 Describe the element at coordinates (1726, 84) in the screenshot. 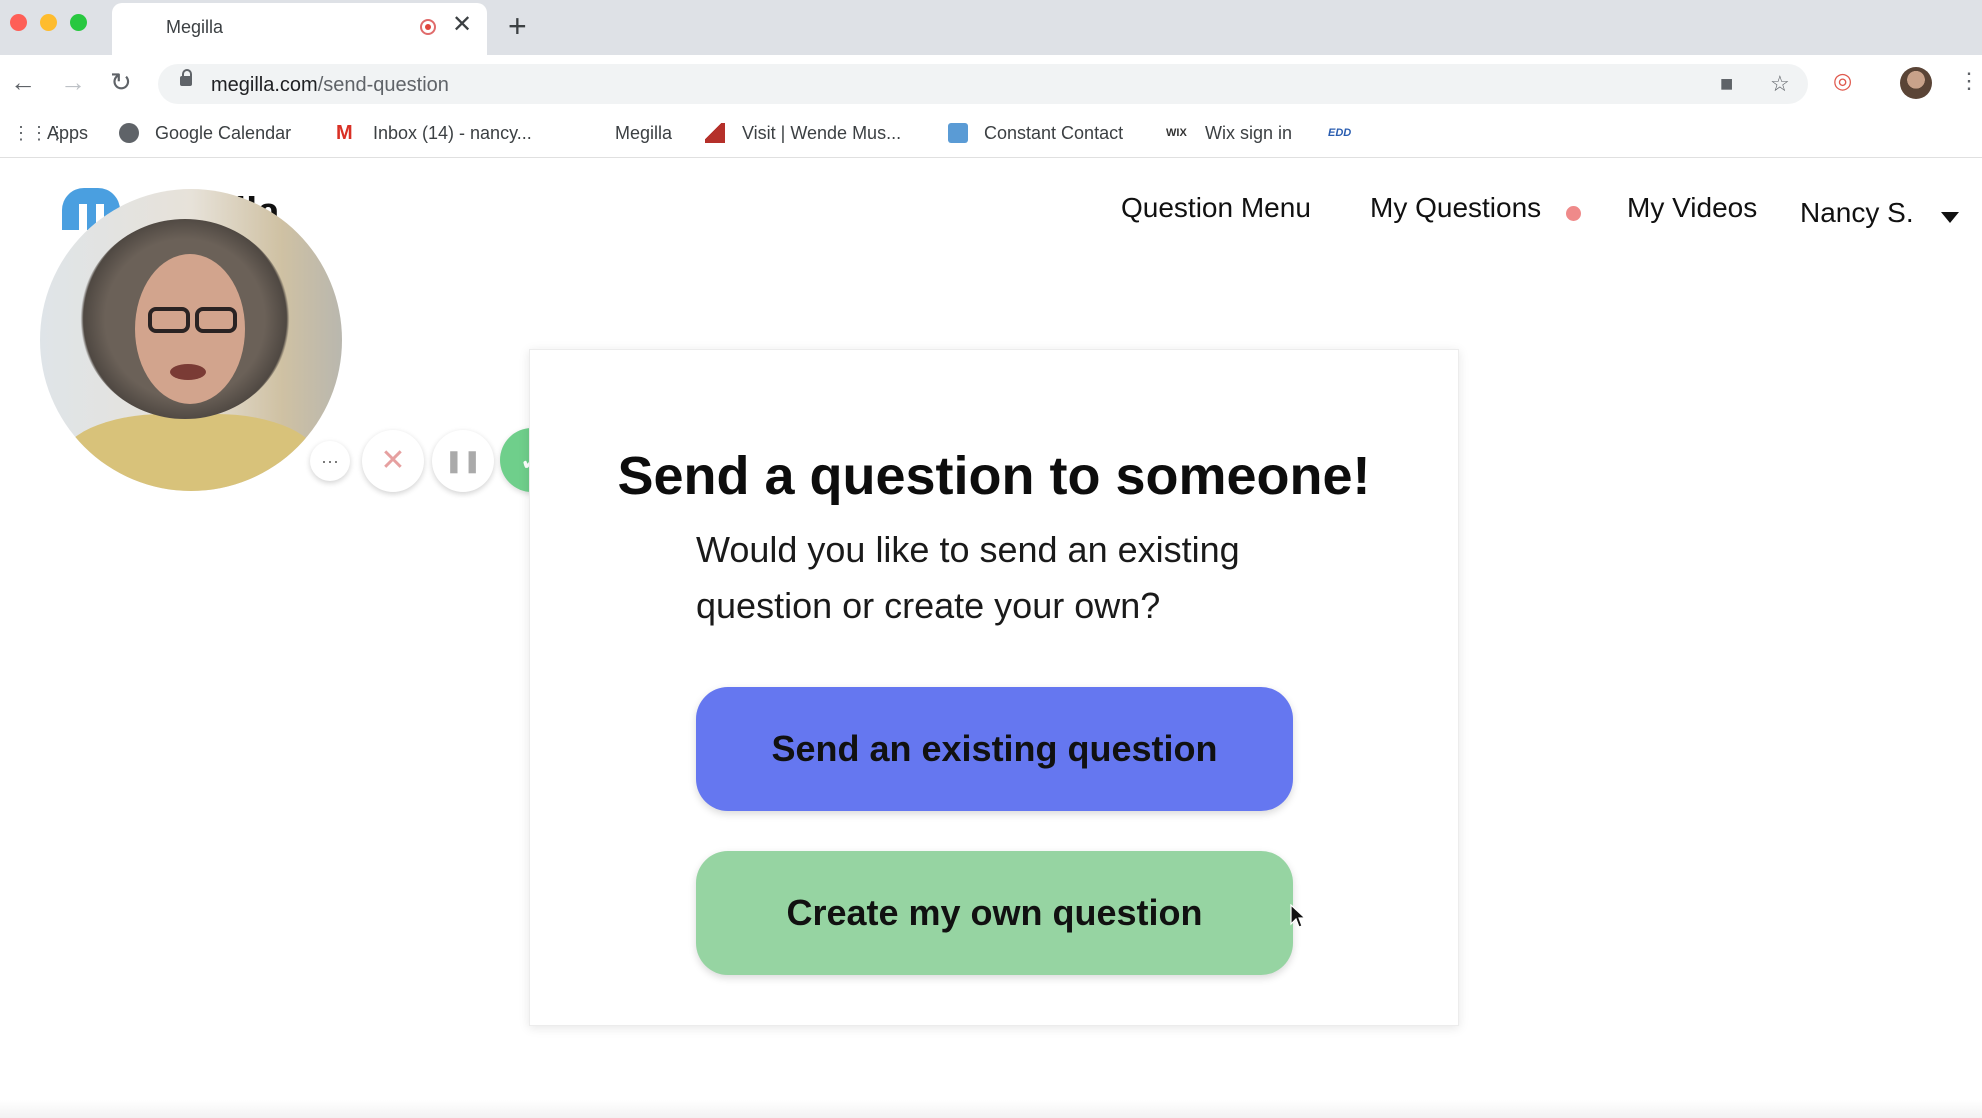

I see `camera-icon: ■` at that location.